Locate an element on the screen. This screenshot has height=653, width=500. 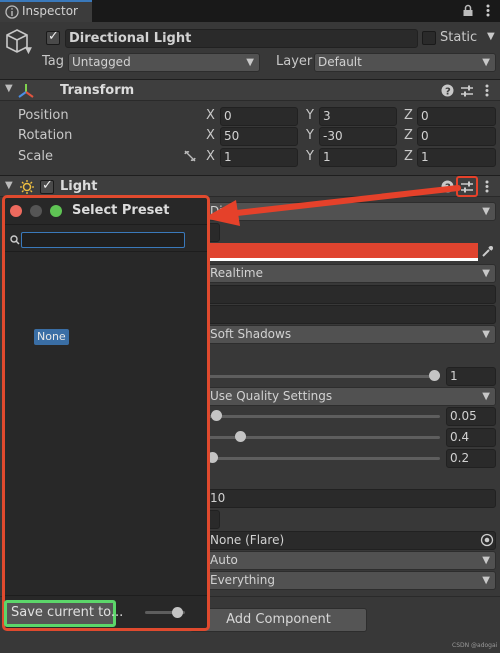
indirect-multiplier-field is located at coordinates (351, 314).